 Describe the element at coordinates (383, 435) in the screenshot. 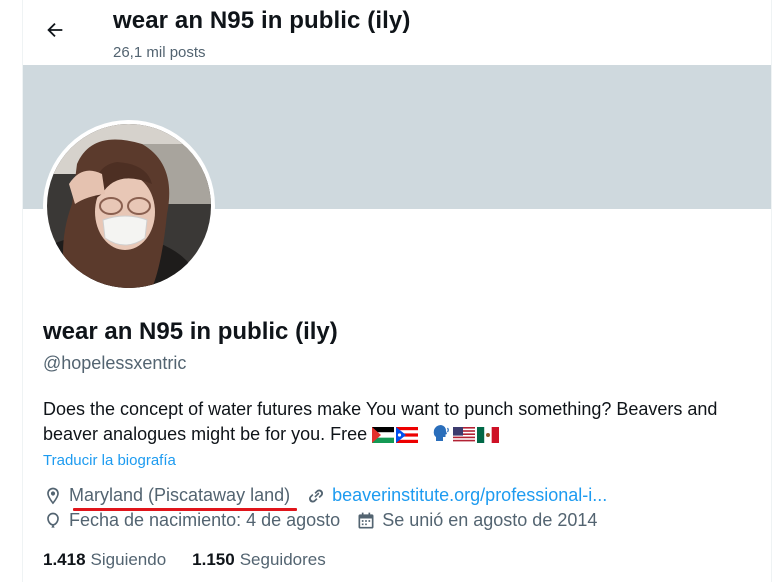

I see `palestine-flag-icon` at that location.